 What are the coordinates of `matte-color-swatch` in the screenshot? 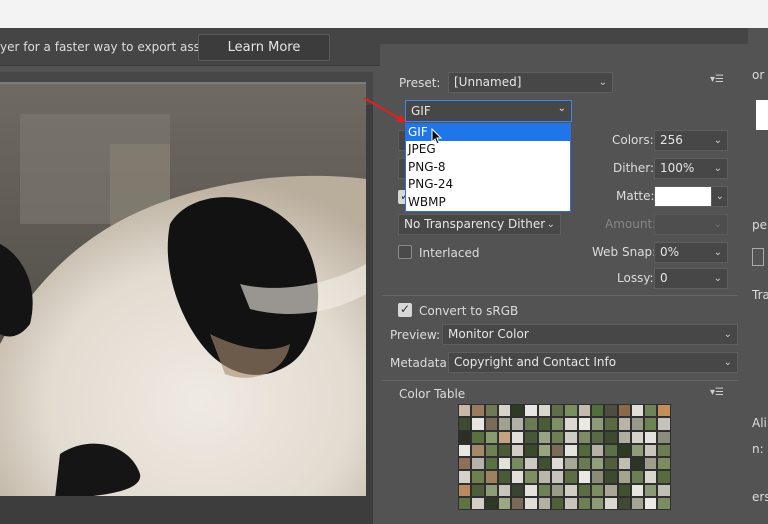 It's located at (683, 196).